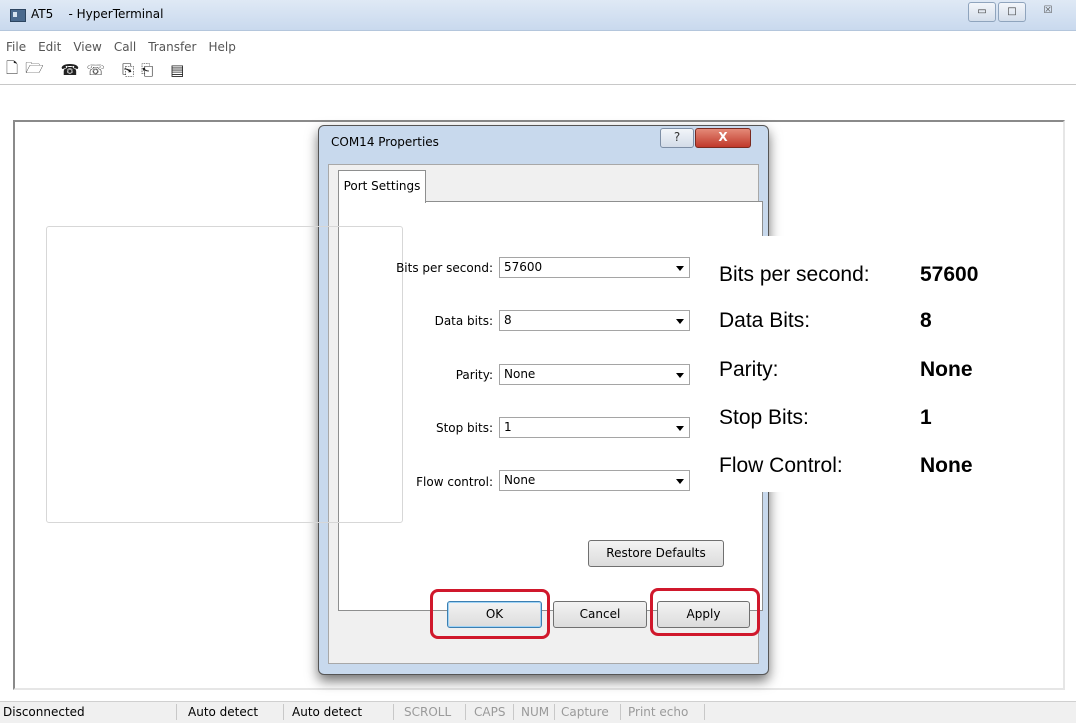 The image size is (1076, 723). Describe the element at coordinates (538, 48) in the screenshot. I see `menu-bar: File Edit View Call Transfer Help` at that location.